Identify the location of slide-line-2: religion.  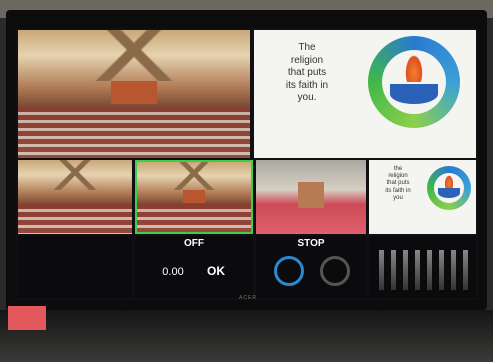
(307, 60).